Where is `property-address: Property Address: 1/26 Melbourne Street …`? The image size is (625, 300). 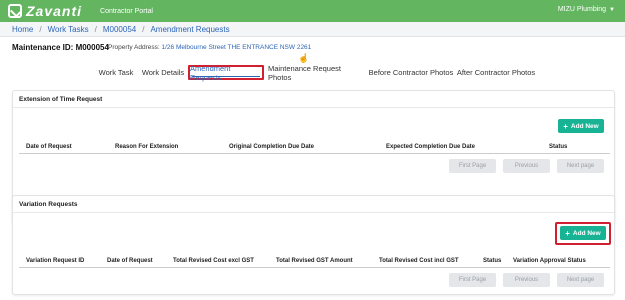 property-address: Property Address: 1/26 Melbourne Street … is located at coordinates (209, 47).